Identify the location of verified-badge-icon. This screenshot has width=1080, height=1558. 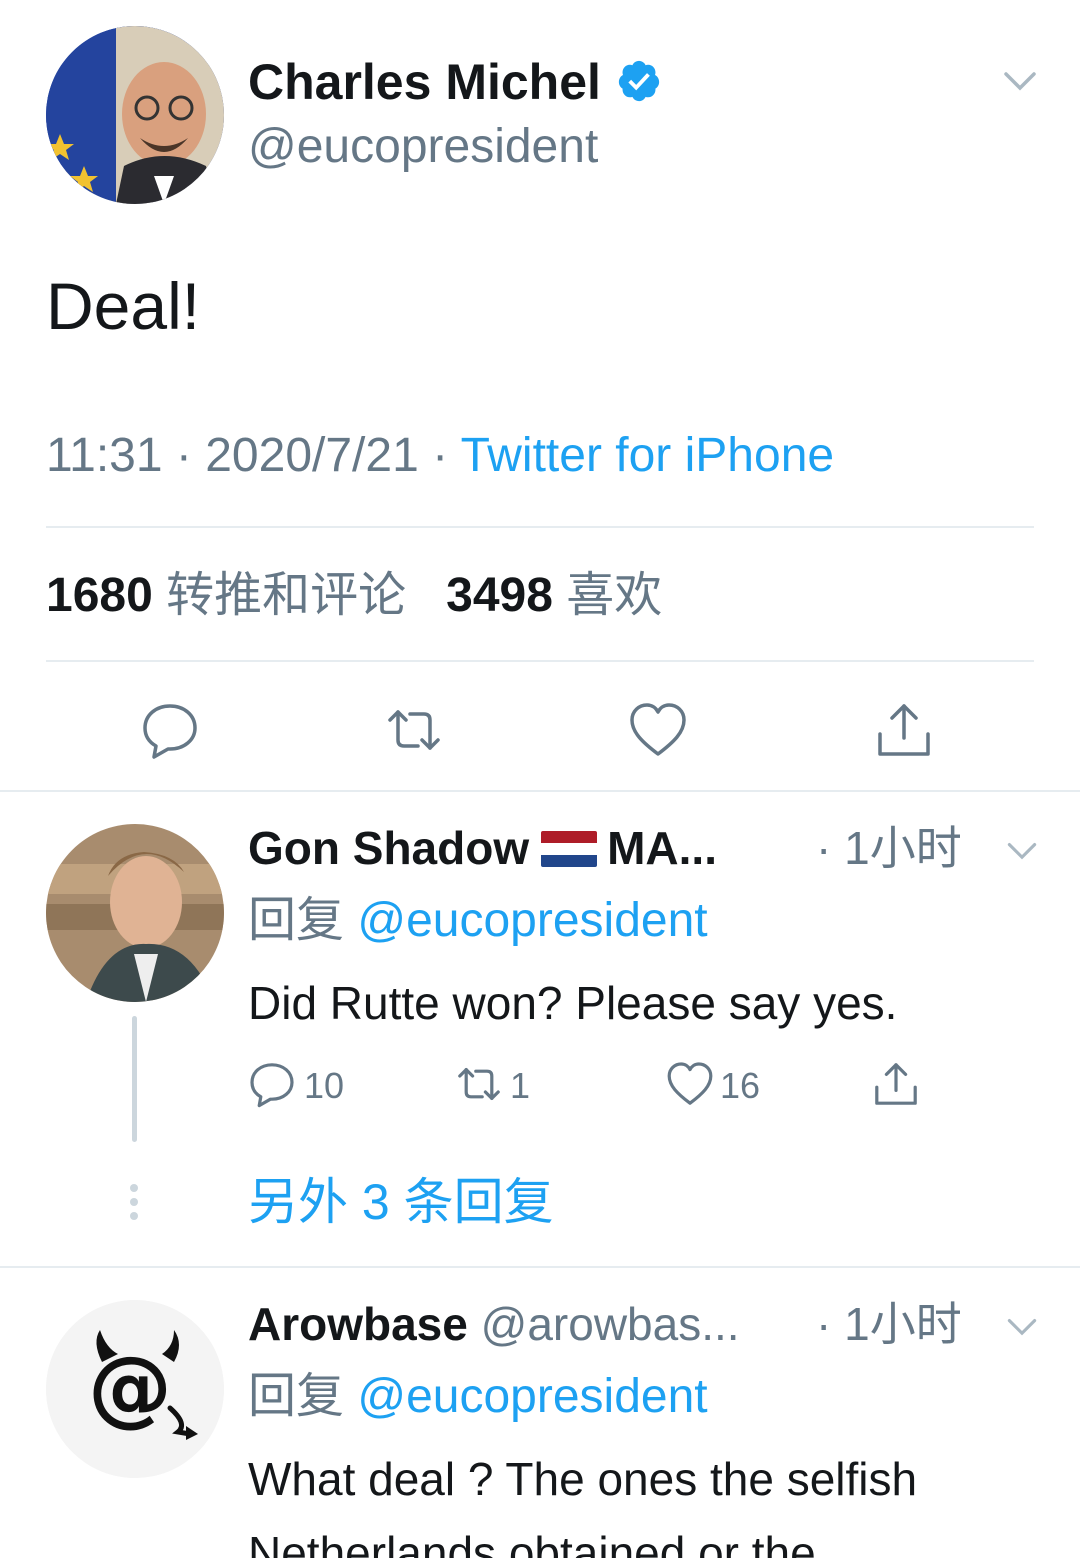
(639, 81).